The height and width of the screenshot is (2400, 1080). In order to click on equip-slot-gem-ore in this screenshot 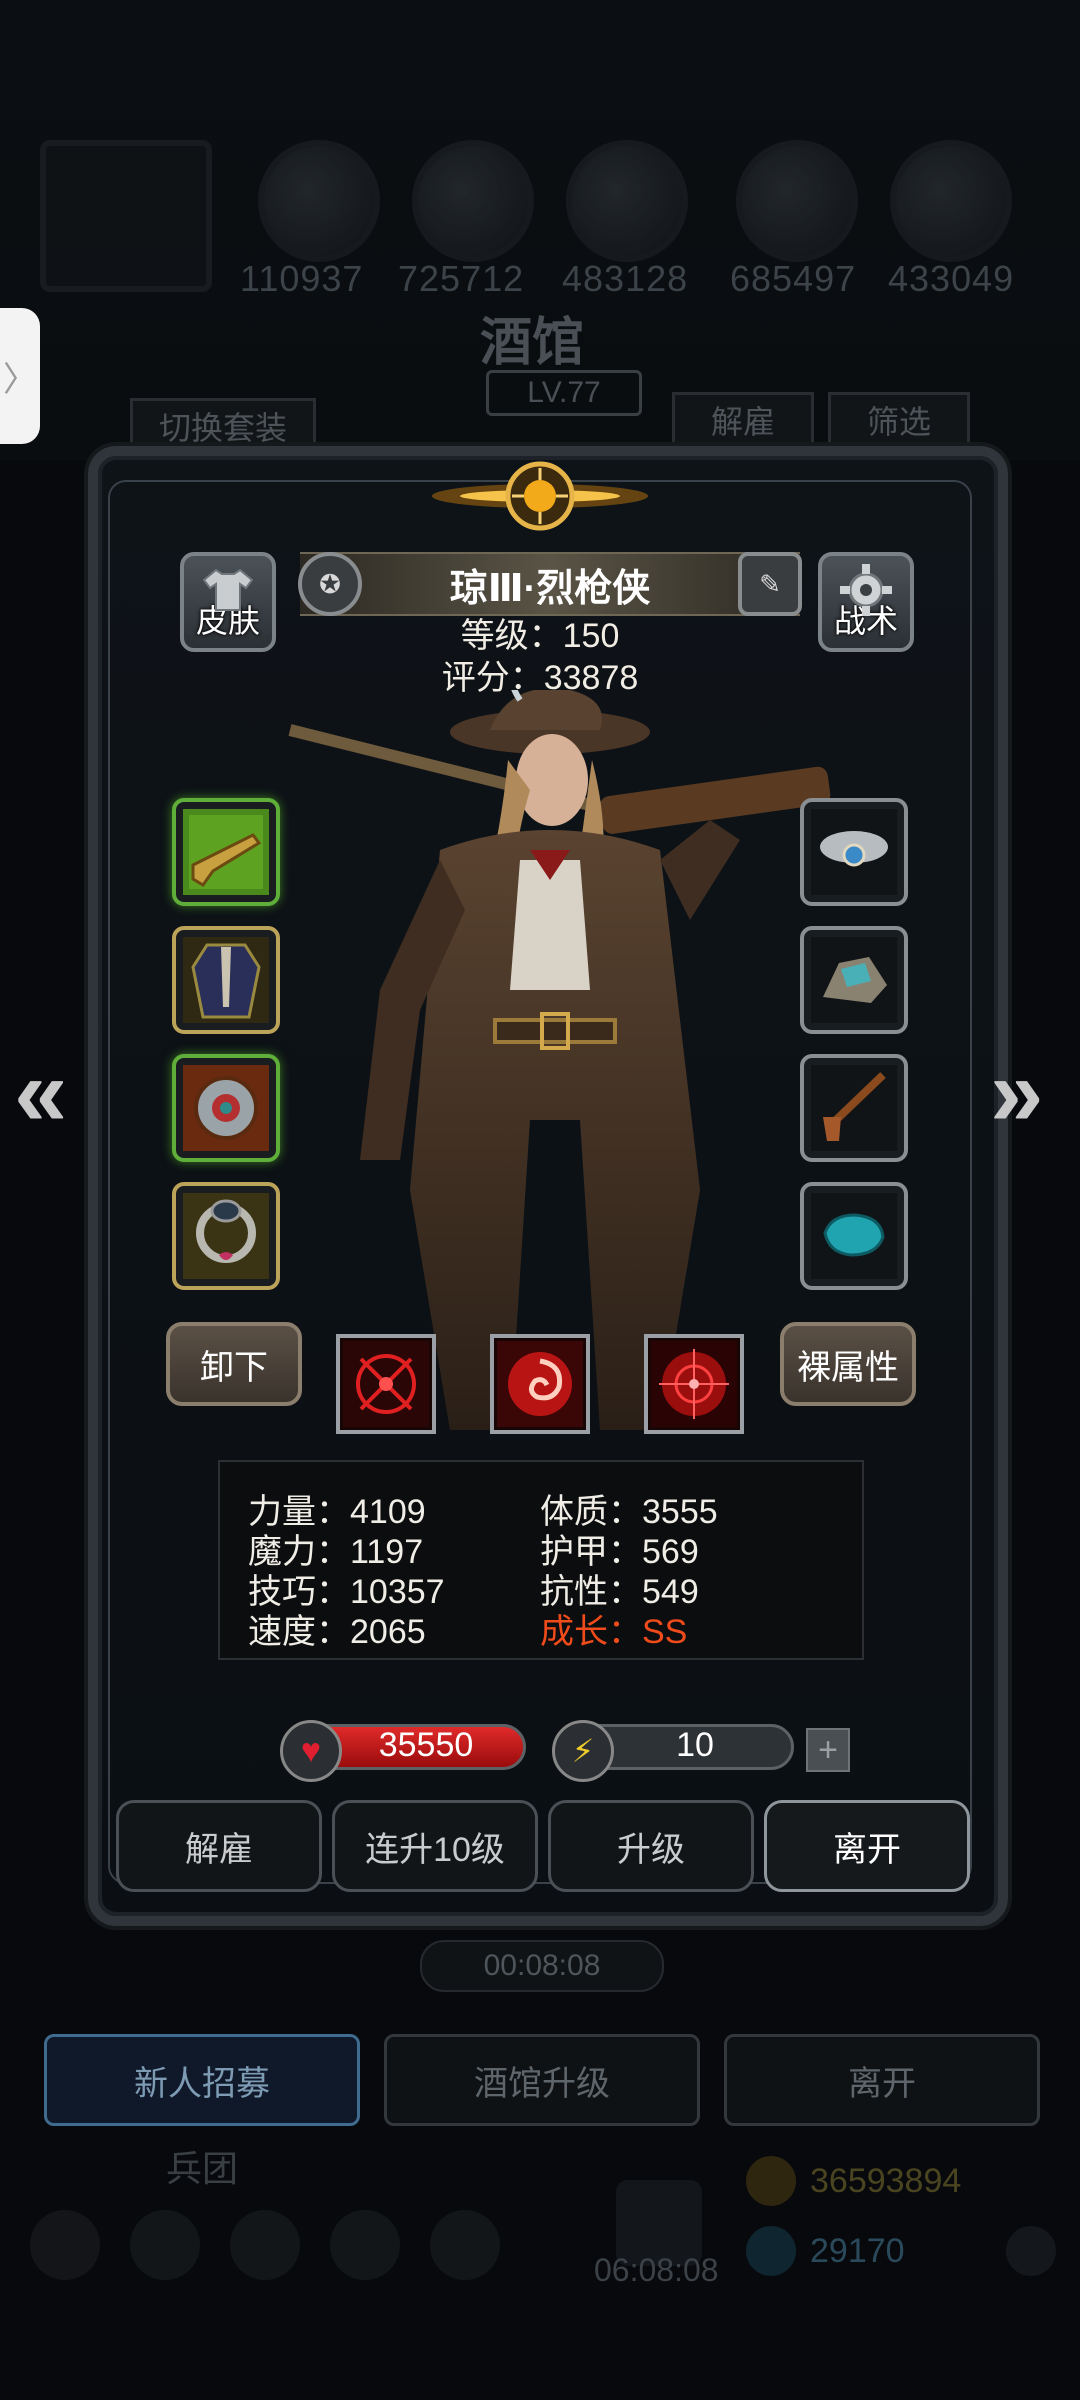, I will do `click(854, 980)`.